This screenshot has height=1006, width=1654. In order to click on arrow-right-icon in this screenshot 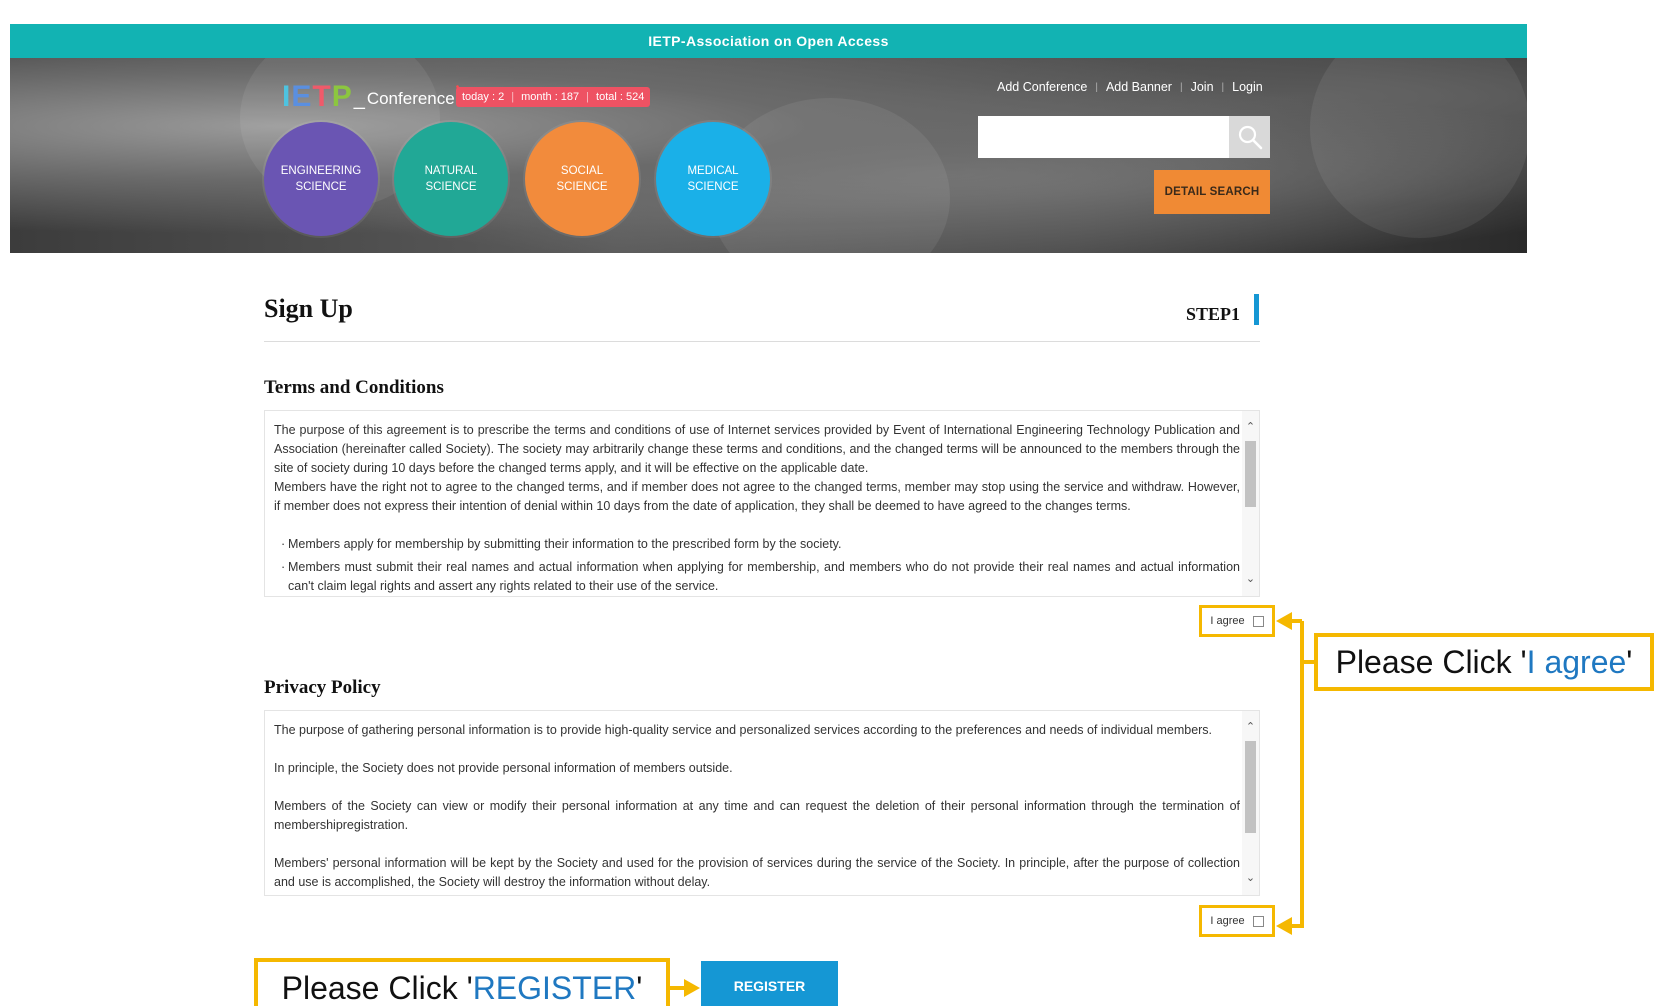, I will do `click(692, 988)`.